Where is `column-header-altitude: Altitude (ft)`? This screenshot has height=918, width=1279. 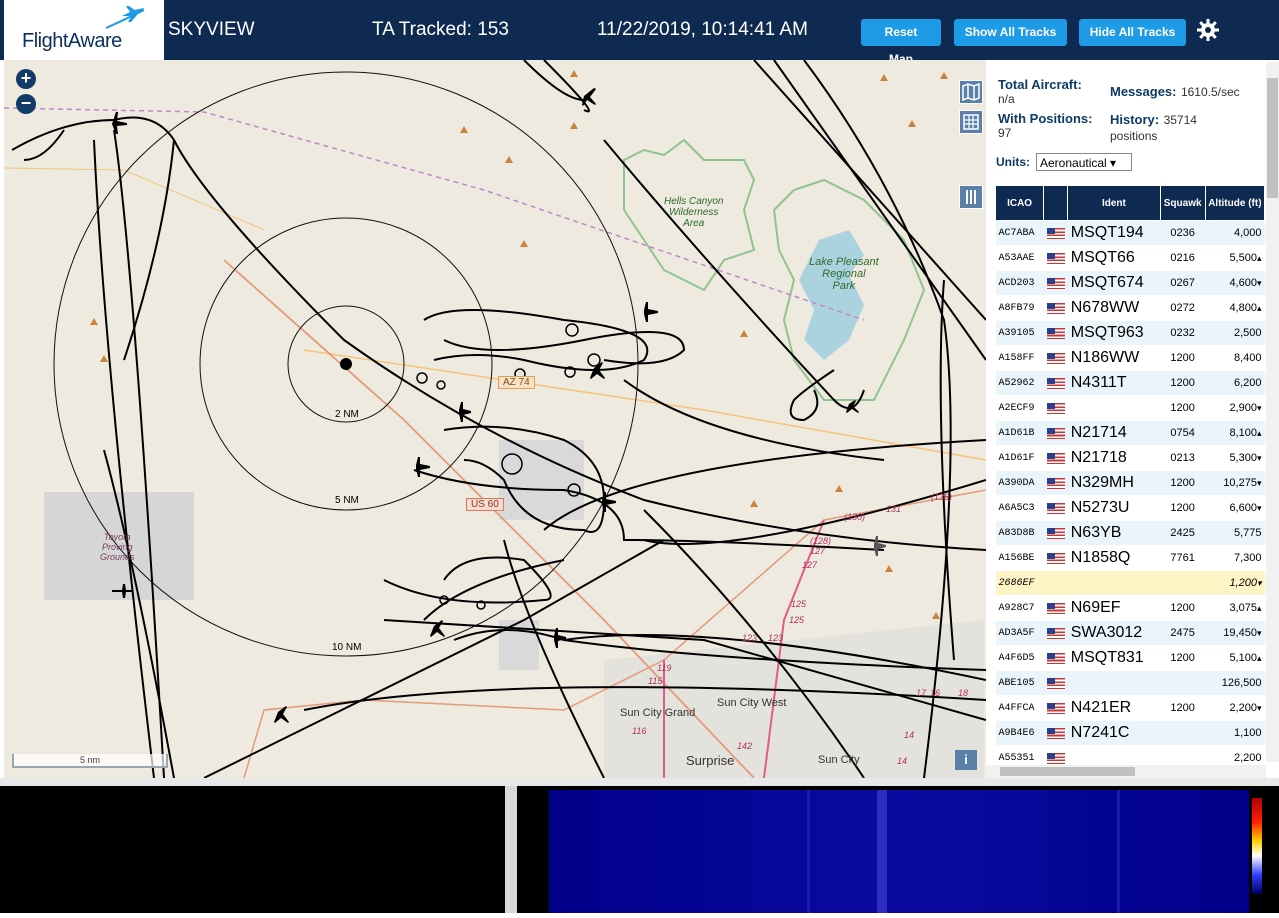
column-header-altitude: Altitude (ft) is located at coordinates (1234, 203).